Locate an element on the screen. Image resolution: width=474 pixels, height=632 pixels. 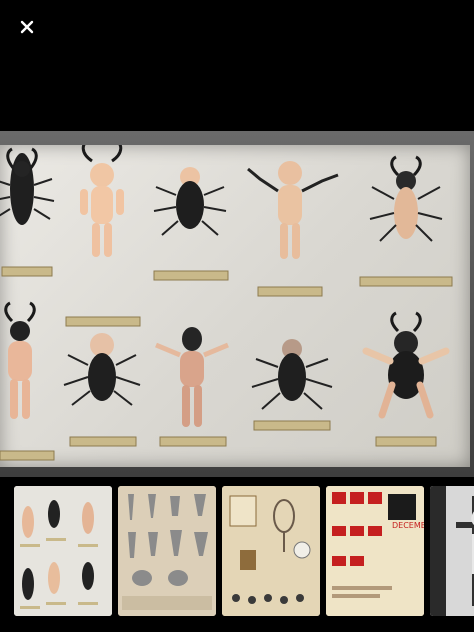
thumbnail-specimen-dolls is located at coordinates (63, 551).